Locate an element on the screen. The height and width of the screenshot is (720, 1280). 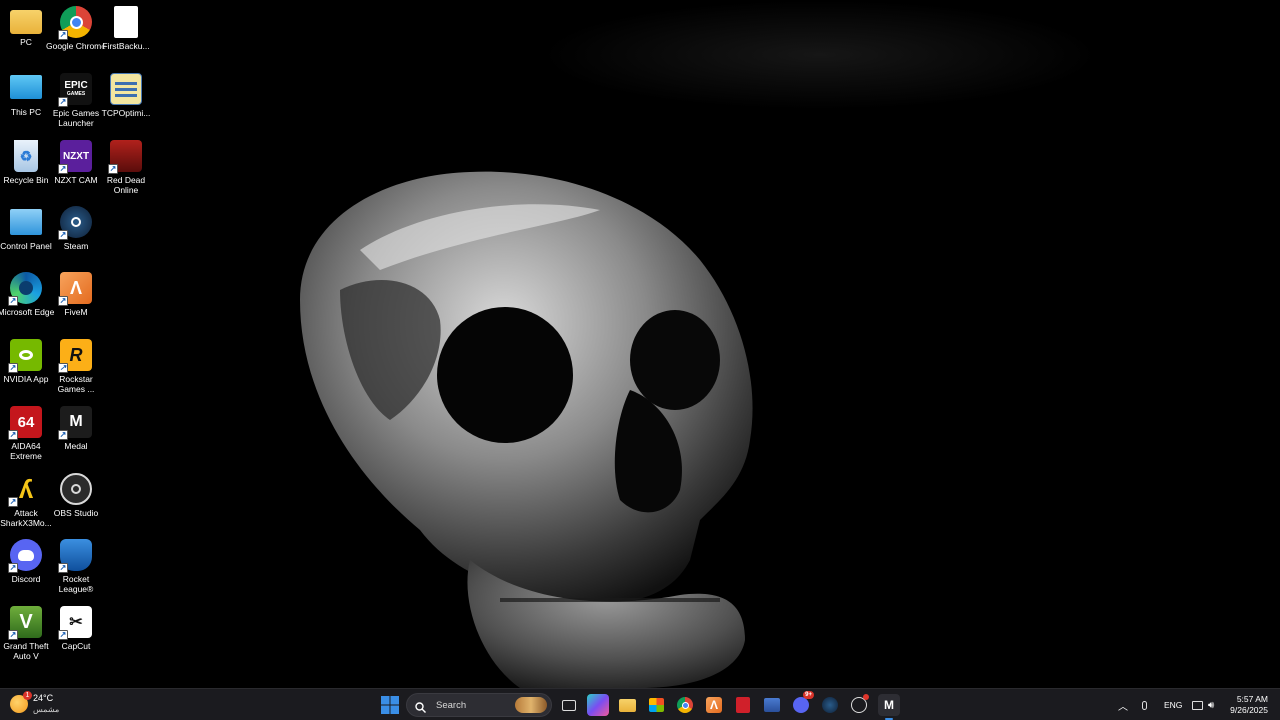
desktop-icon-capcut: ✂ ↗ CapCut is located at coordinates (76, 628).